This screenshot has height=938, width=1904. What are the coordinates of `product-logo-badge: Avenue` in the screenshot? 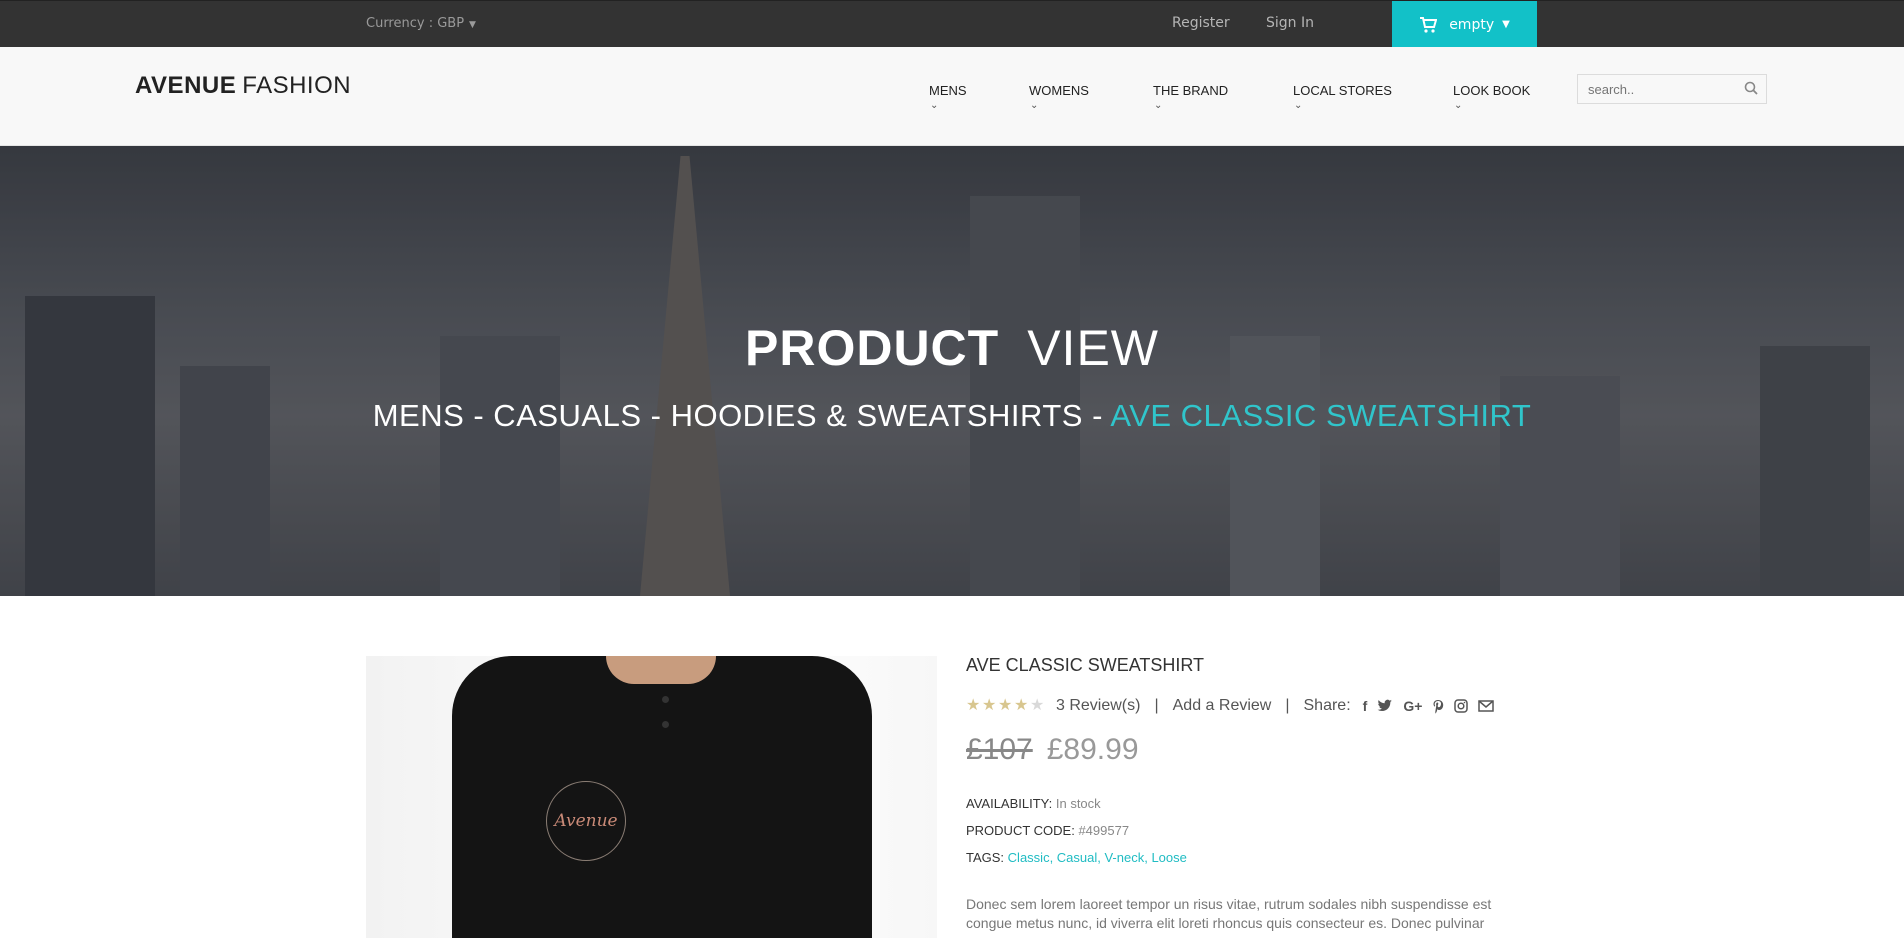 It's located at (586, 821).